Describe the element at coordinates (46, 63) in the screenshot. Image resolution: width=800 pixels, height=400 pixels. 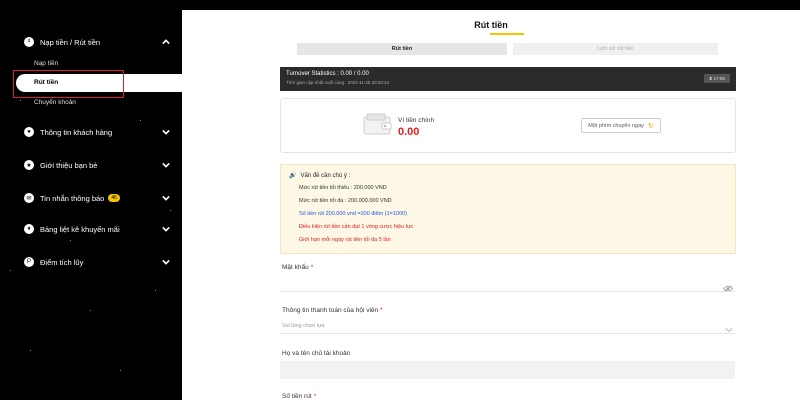
I see `sidebar-item-deposit: Nạp tiền` at that location.